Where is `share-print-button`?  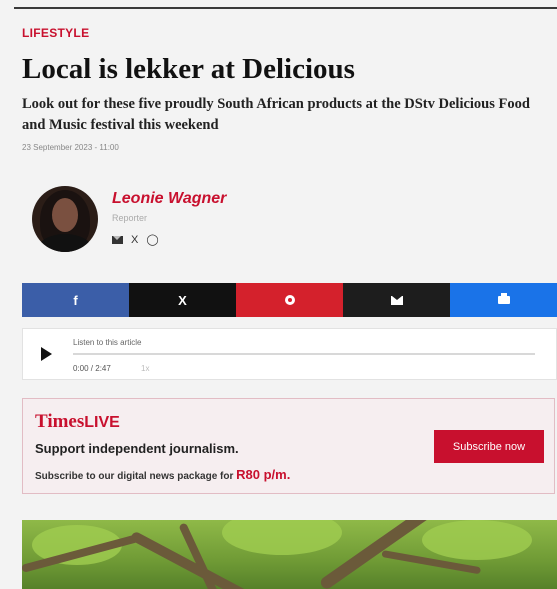 share-print-button is located at coordinates (503, 300).